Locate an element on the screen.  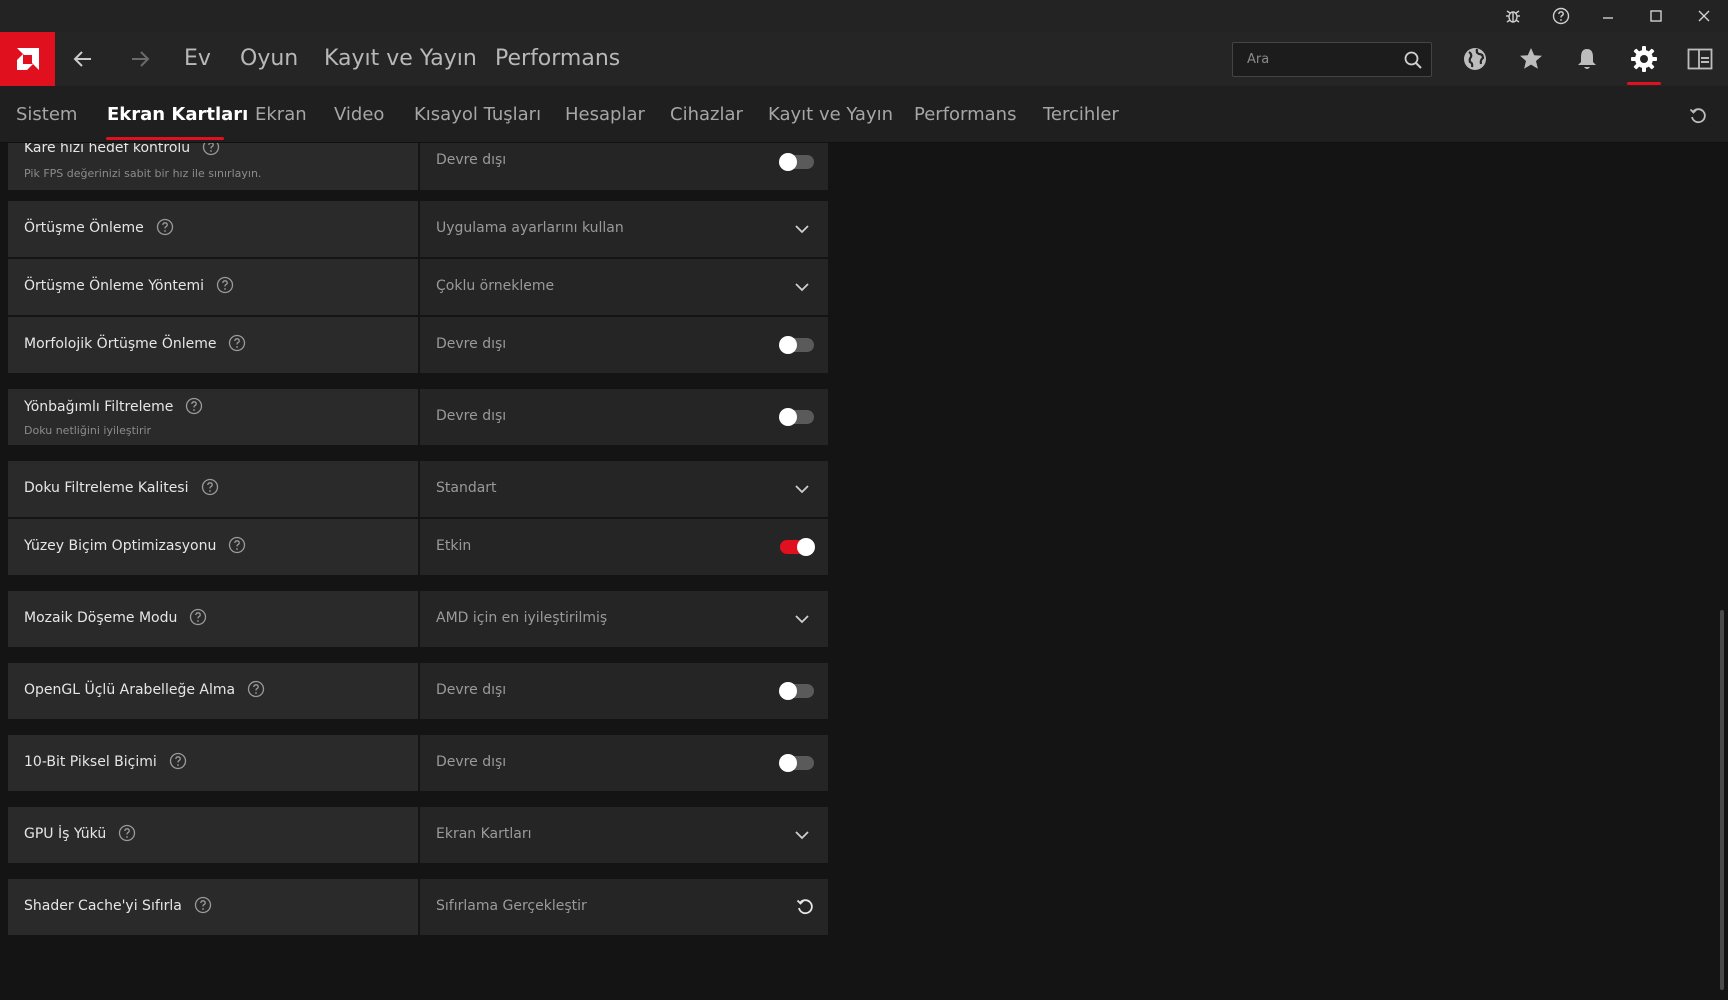
tab-graphics: Ekran Kartları is located at coordinates (177, 114).